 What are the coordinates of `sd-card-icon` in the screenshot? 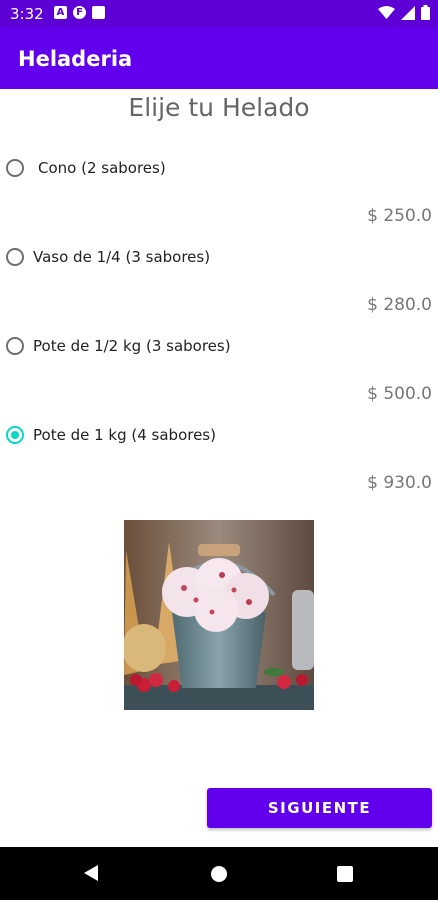 It's located at (98, 12).